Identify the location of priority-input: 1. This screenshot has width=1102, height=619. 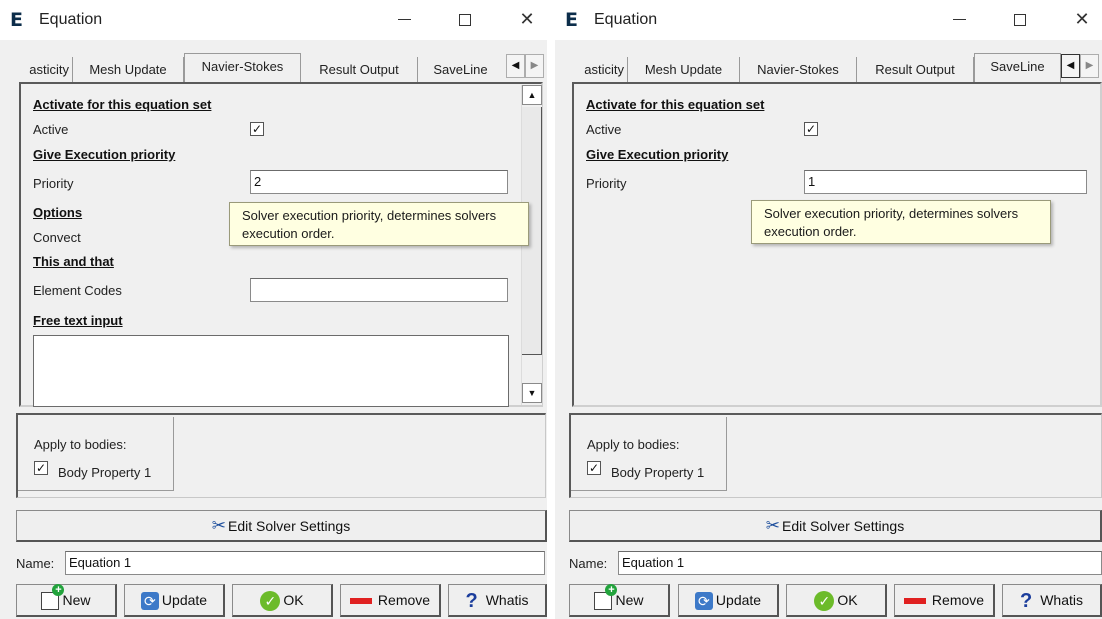
(945, 182).